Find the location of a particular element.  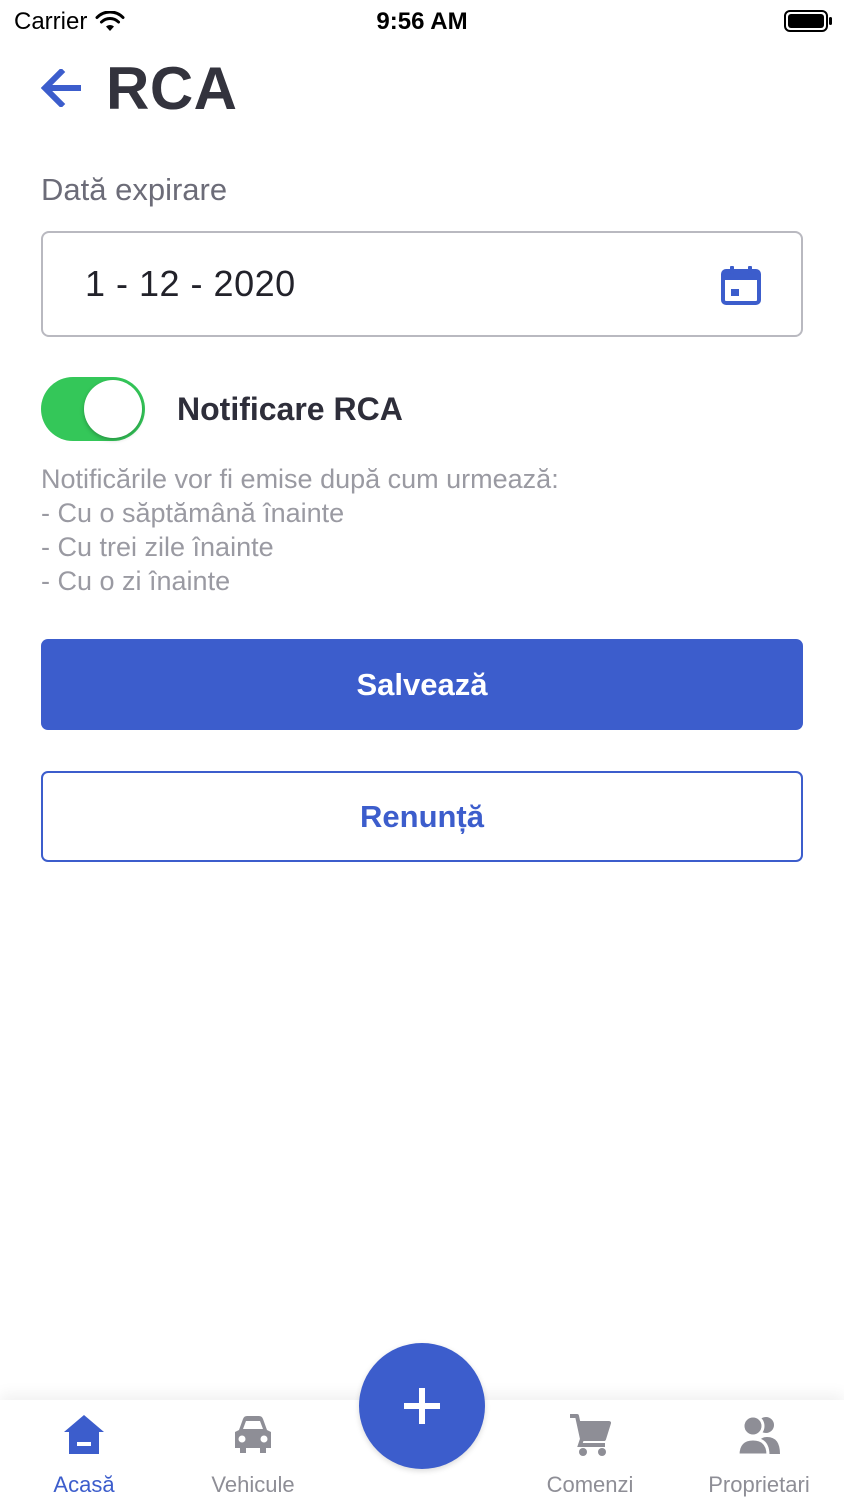

battery-icon is located at coordinates (808, 21).